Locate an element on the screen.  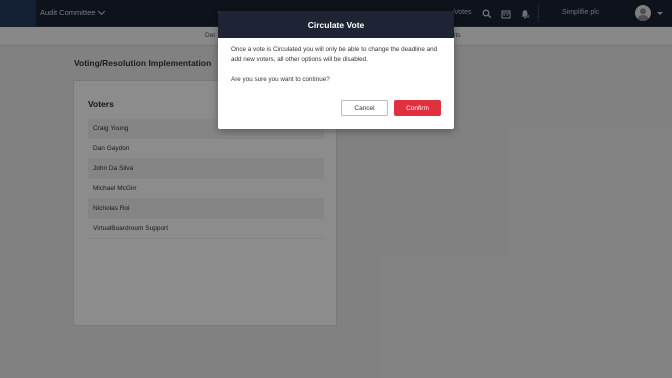
confirm-button: Confirm is located at coordinates (417, 108).